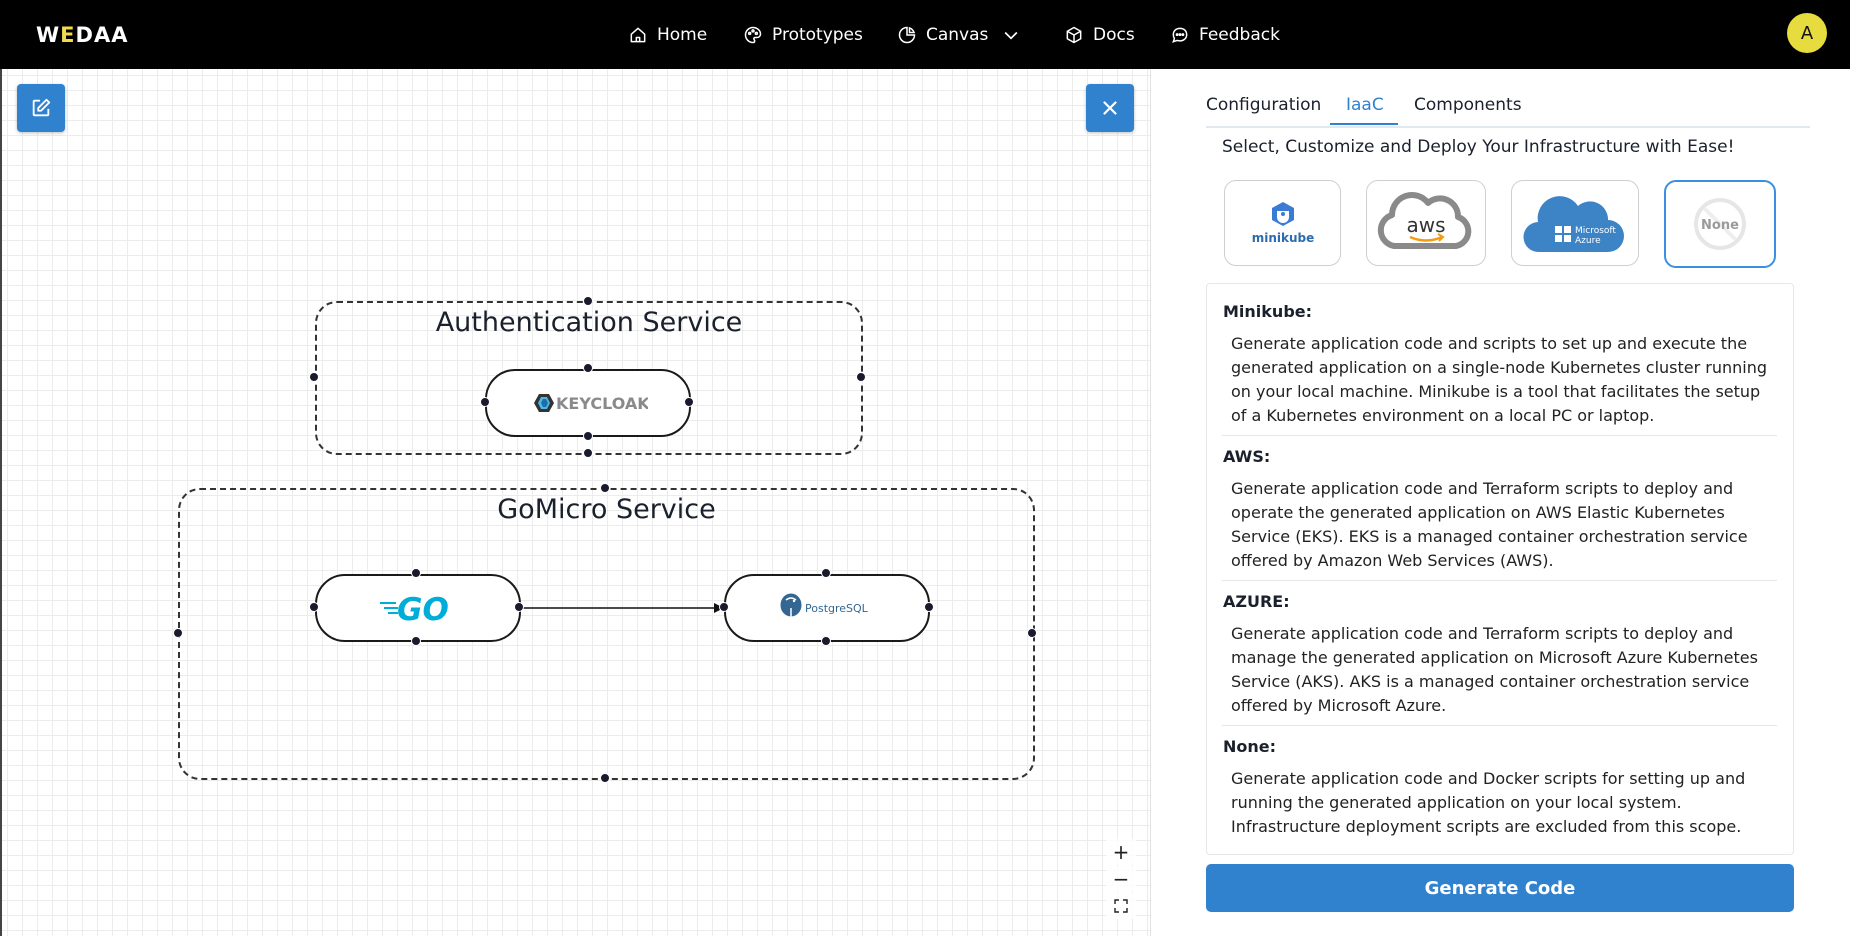 The width and height of the screenshot is (1850, 936). I want to click on canvas-edge, so click(1, 502).